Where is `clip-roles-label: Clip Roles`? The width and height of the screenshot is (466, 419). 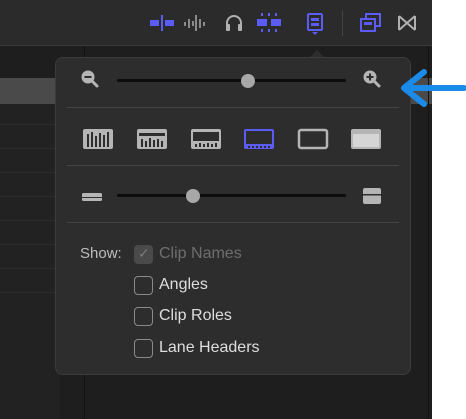
clip-roles-label: Clip Roles is located at coordinates (195, 315).